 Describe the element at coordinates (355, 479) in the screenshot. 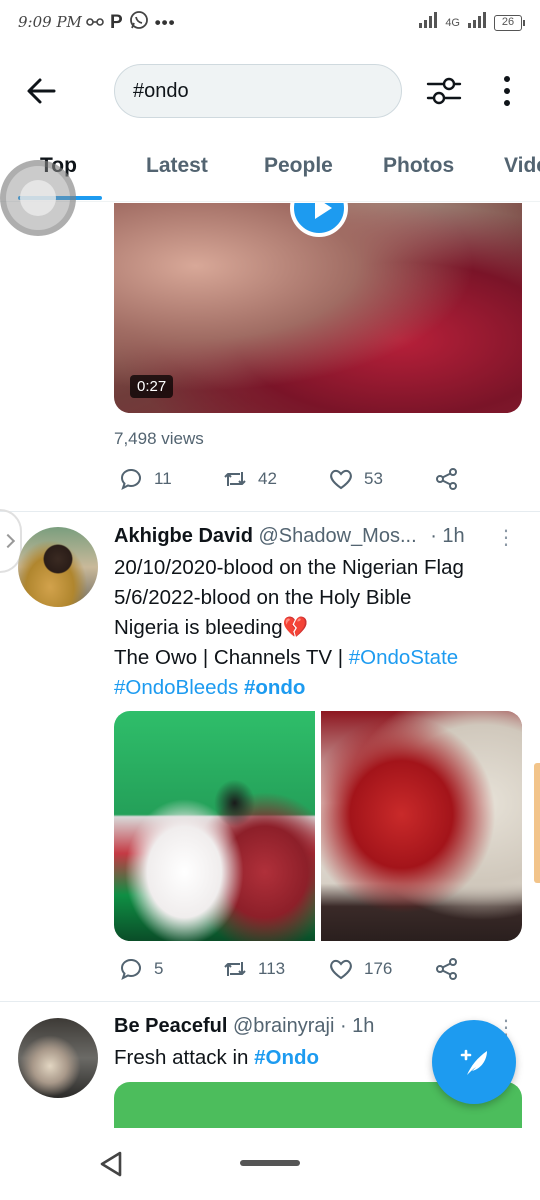

I see `like-button: 53` at that location.